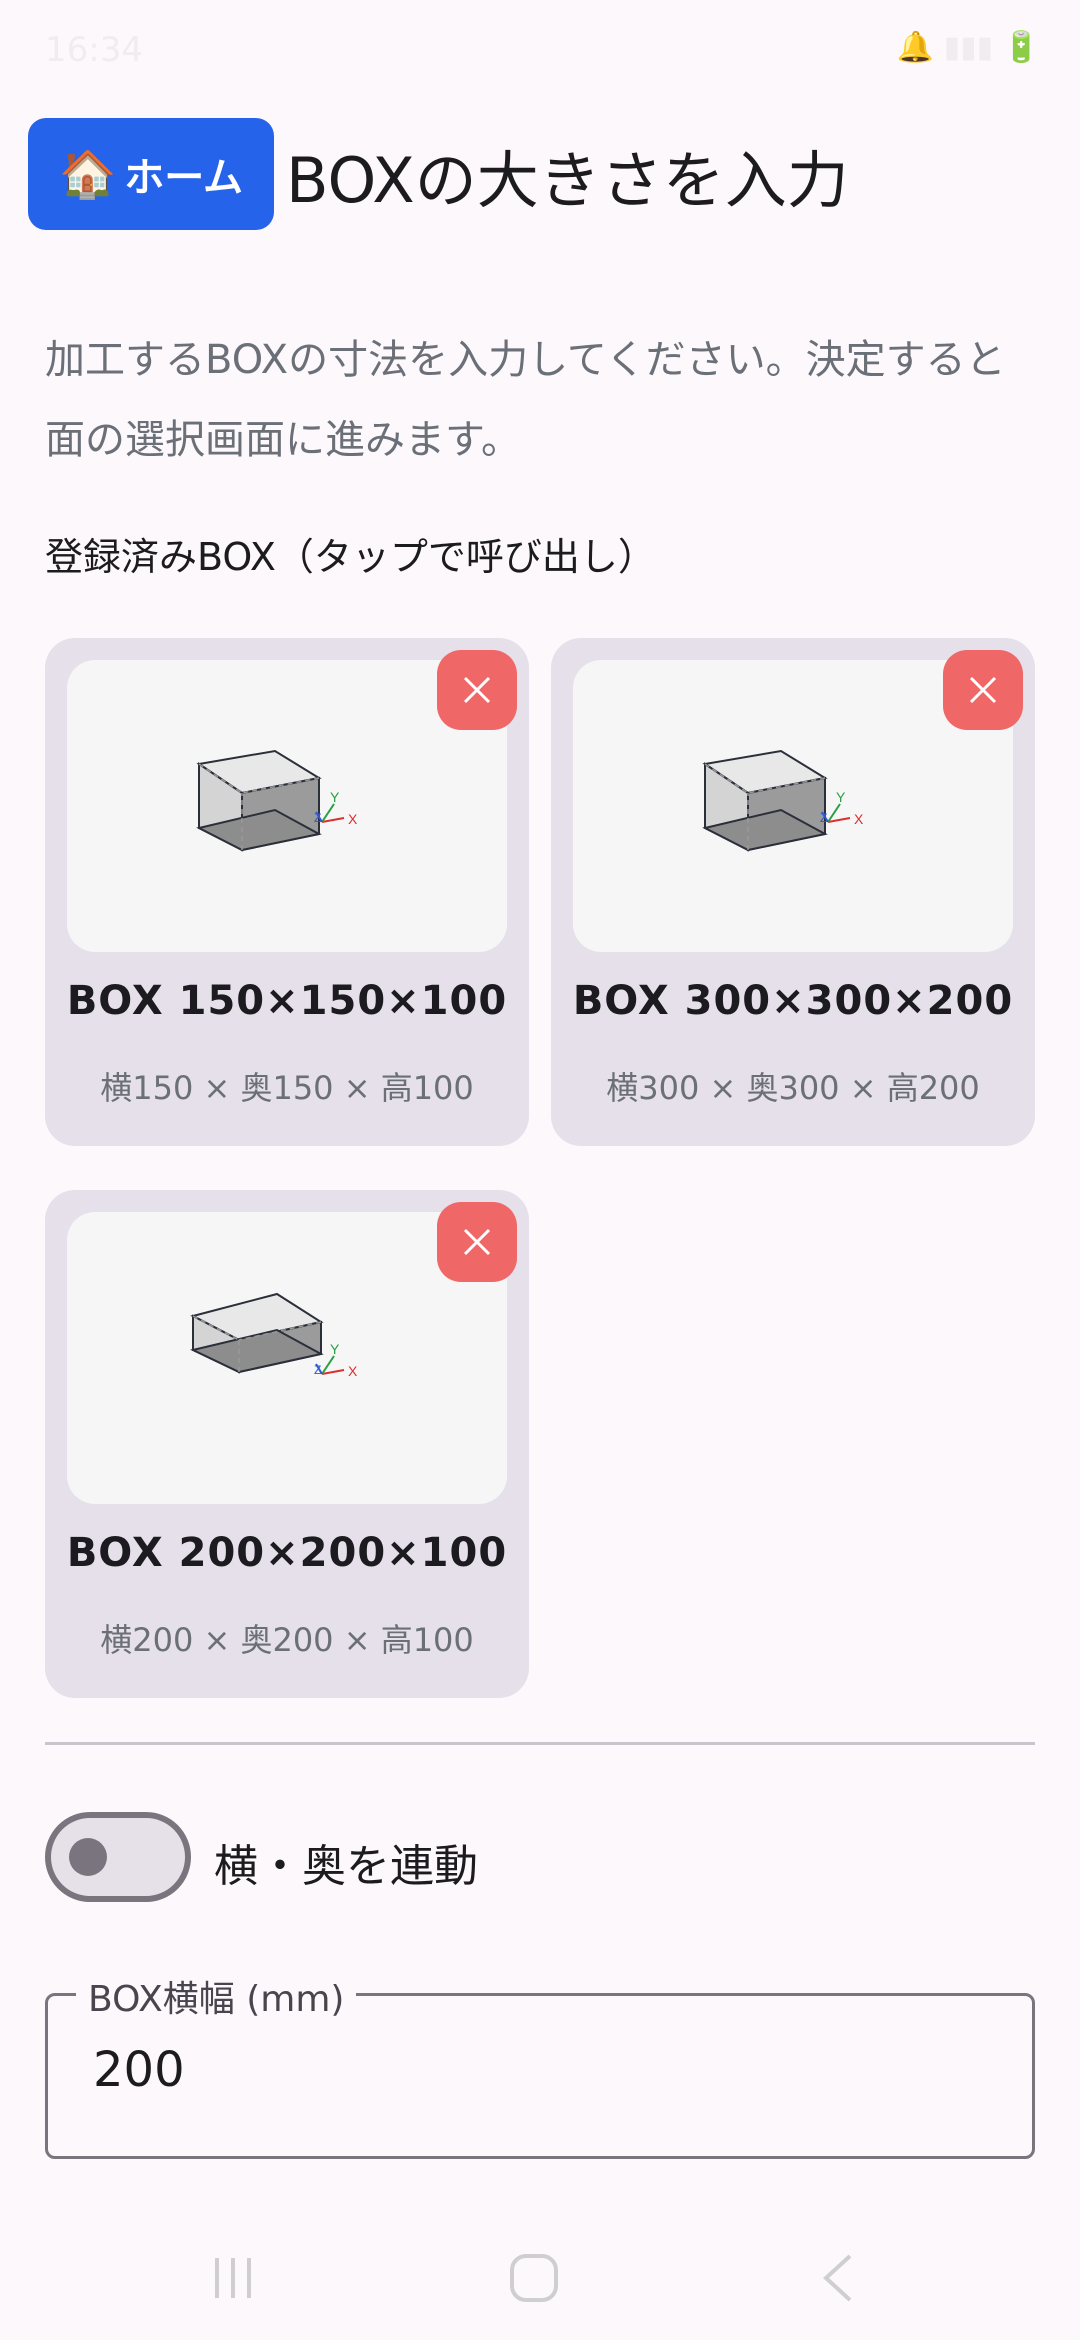 The height and width of the screenshot is (2340, 1080). What do you see at coordinates (346, 1866) in the screenshot?
I see `toggle-label: 横・奥を連動` at bounding box center [346, 1866].